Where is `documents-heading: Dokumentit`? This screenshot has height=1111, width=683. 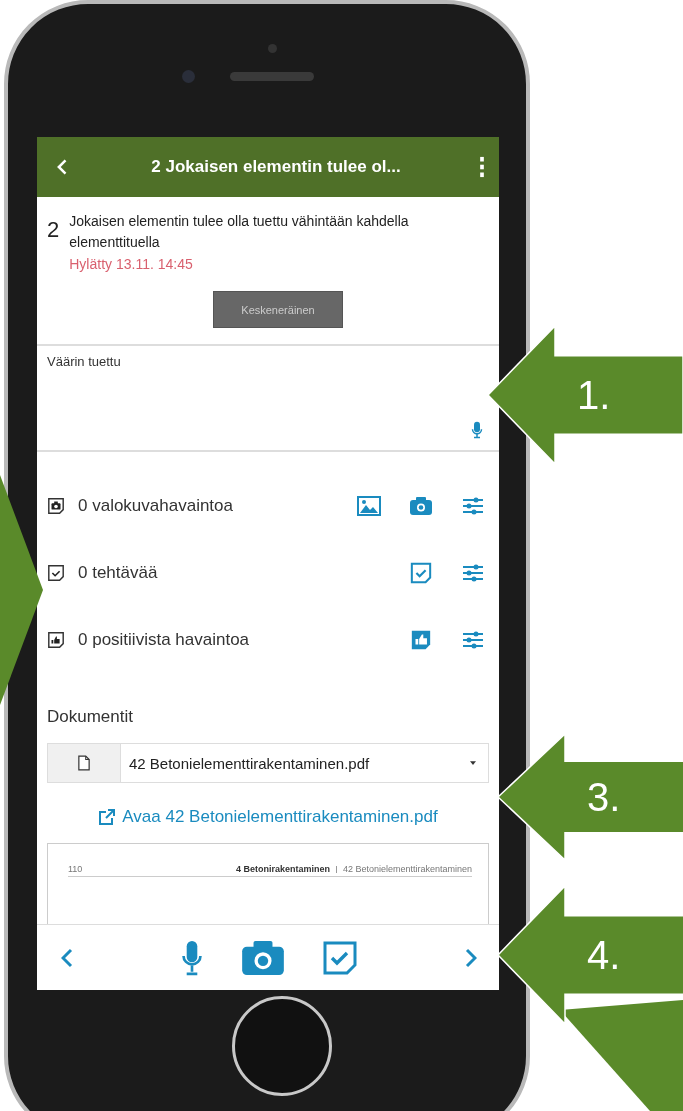 documents-heading: Dokumentit is located at coordinates (90, 717).